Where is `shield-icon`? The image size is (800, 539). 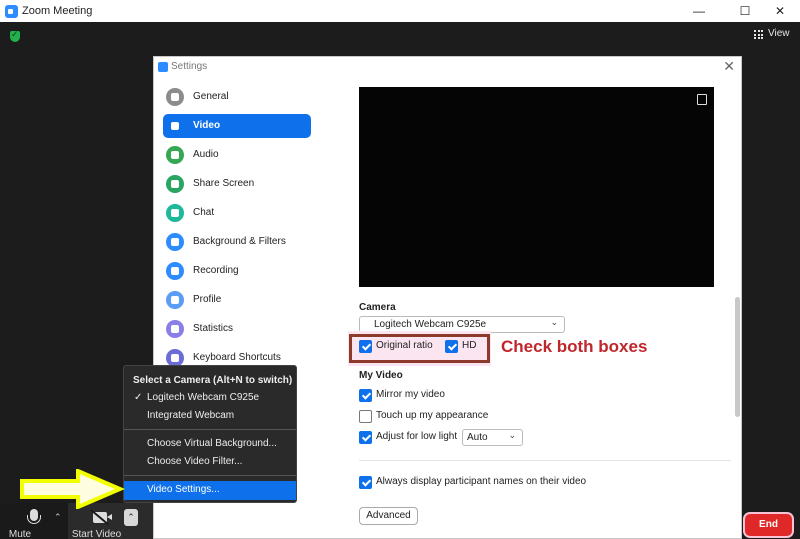
shield-icon is located at coordinates (15, 35).